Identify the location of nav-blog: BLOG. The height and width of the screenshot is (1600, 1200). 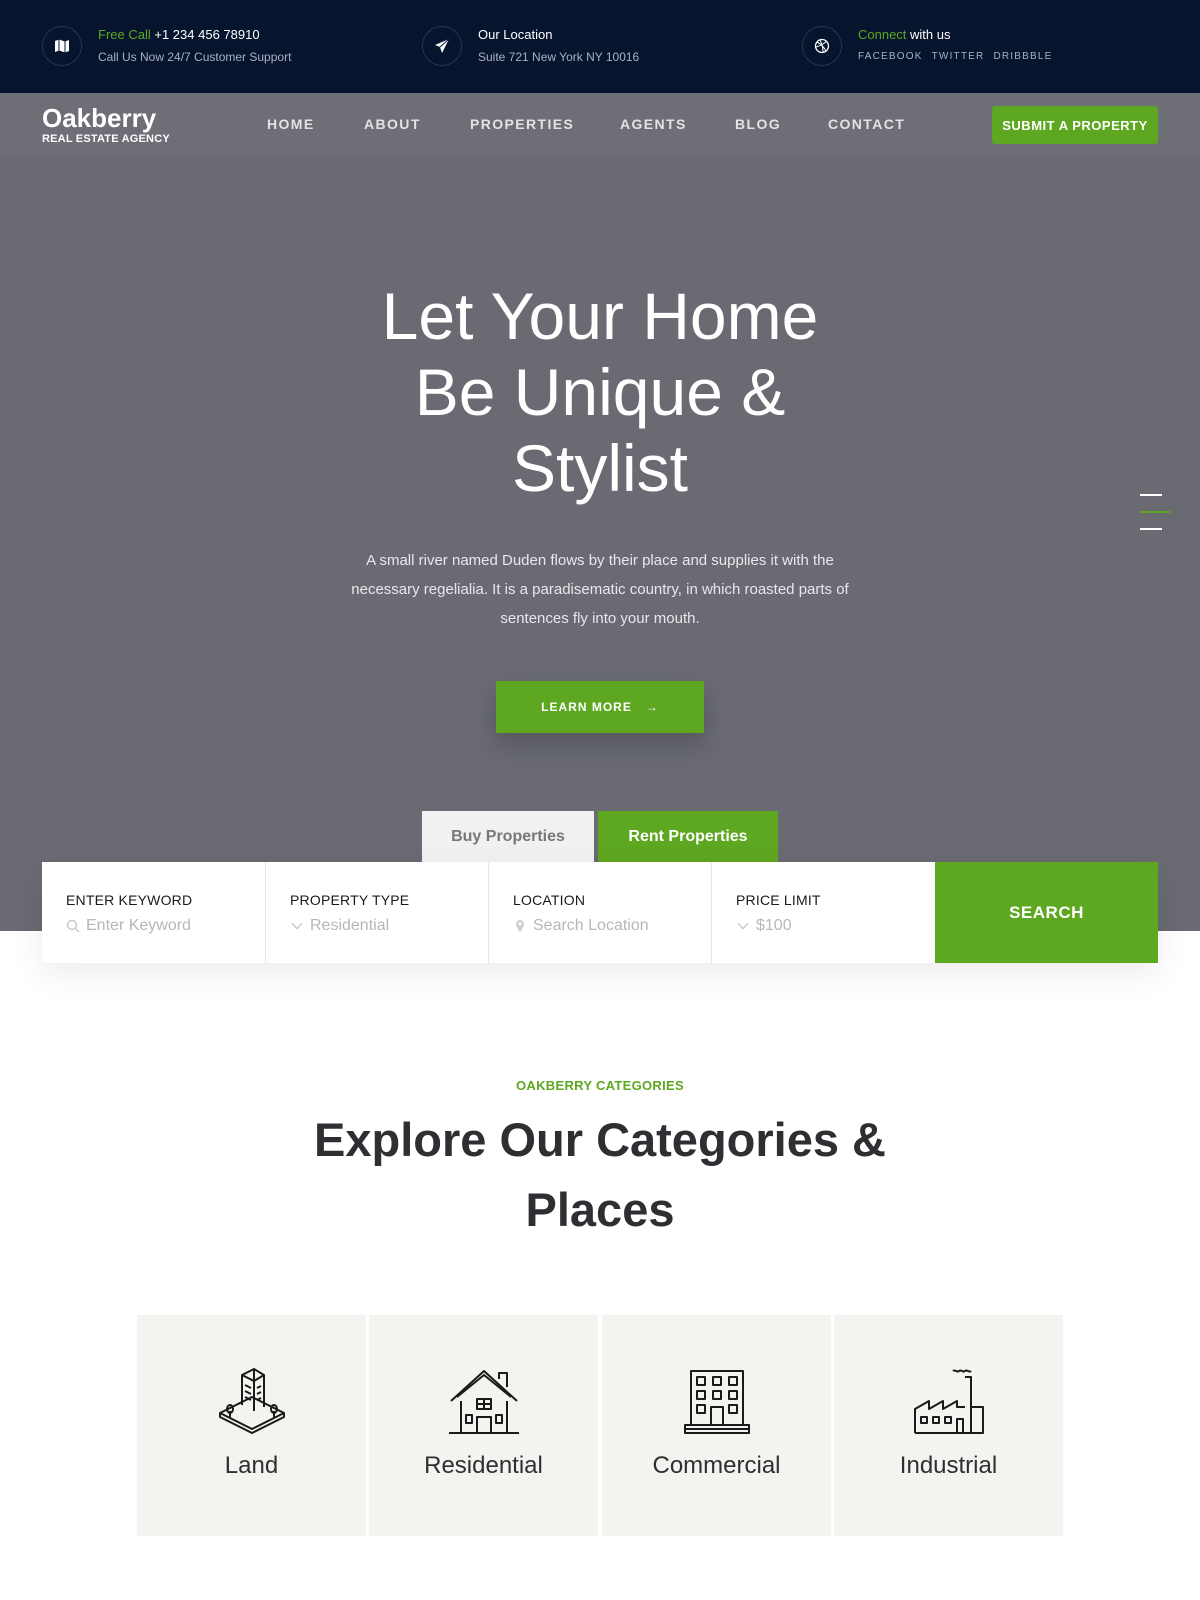
(758, 124).